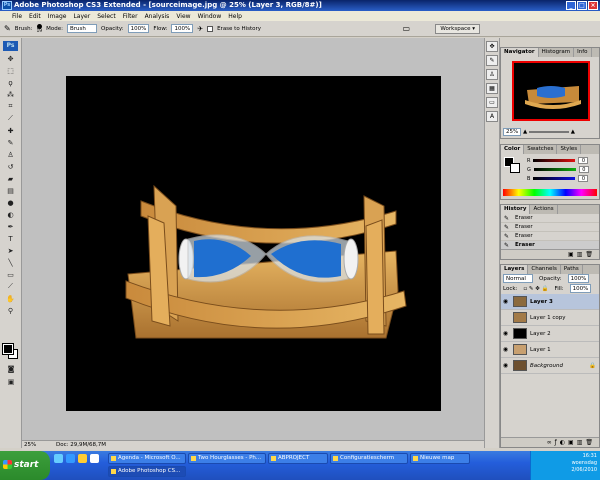 This screenshot has height=480, width=600. Describe the element at coordinates (544, 269) in the screenshot. I see `tab-channels: Channels` at that location.